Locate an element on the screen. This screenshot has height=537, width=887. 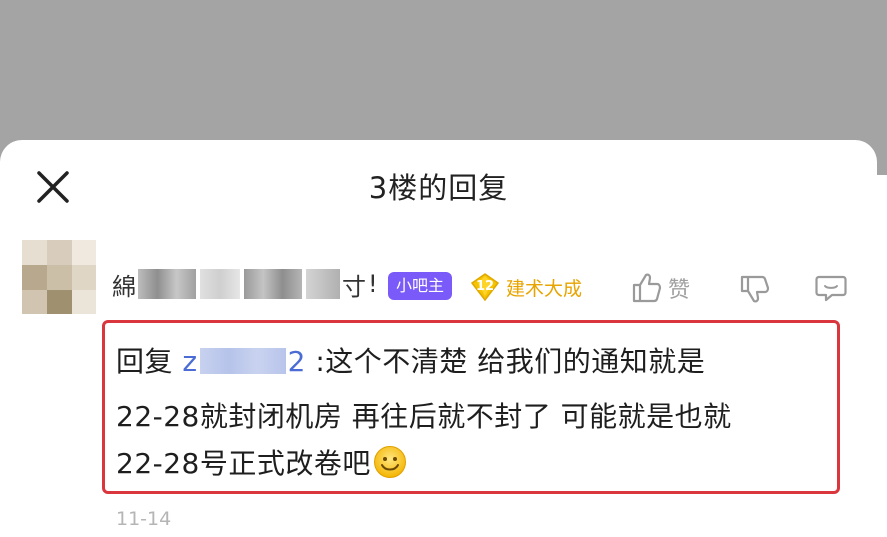
level-badge: 12 建术大成 is located at coordinates (526, 287).